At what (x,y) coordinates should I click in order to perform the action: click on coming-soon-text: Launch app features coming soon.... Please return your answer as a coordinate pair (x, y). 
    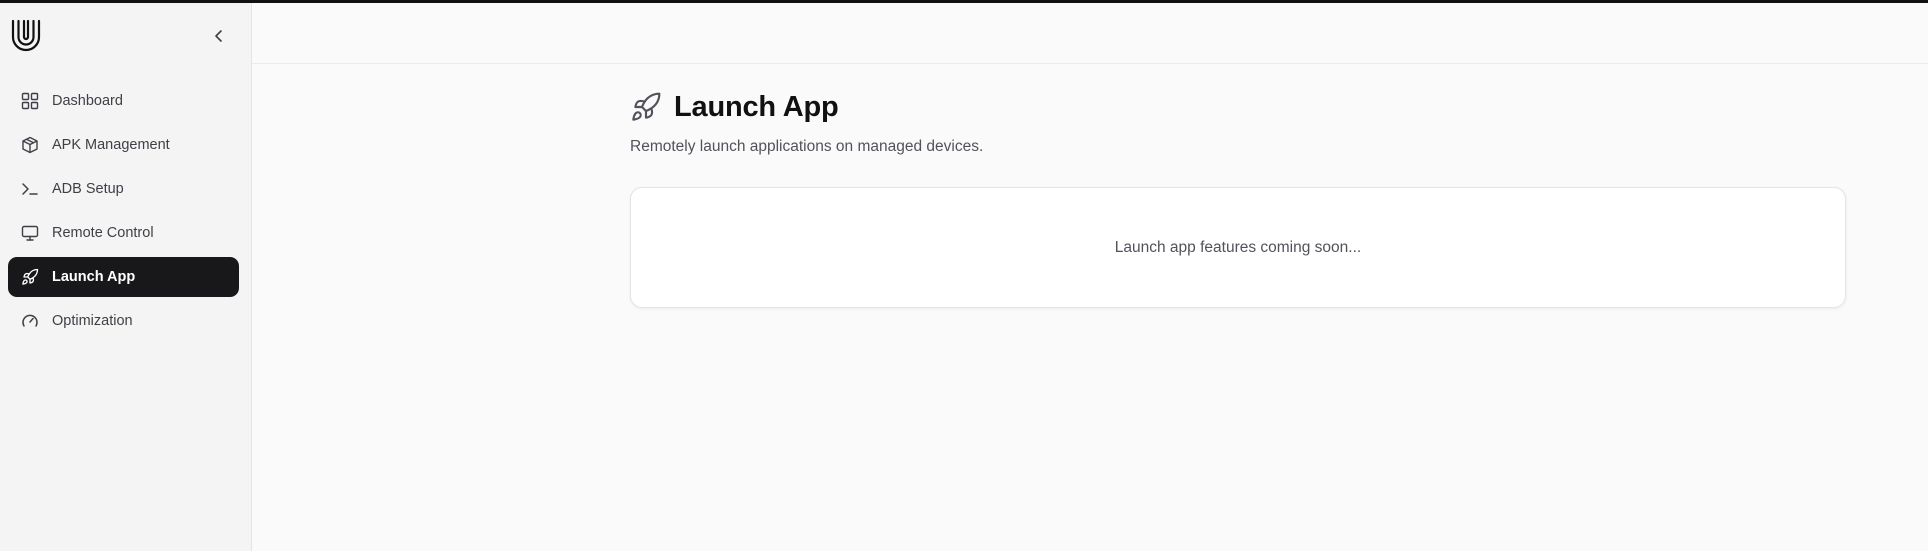
    Looking at the image, I should click on (1238, 247).